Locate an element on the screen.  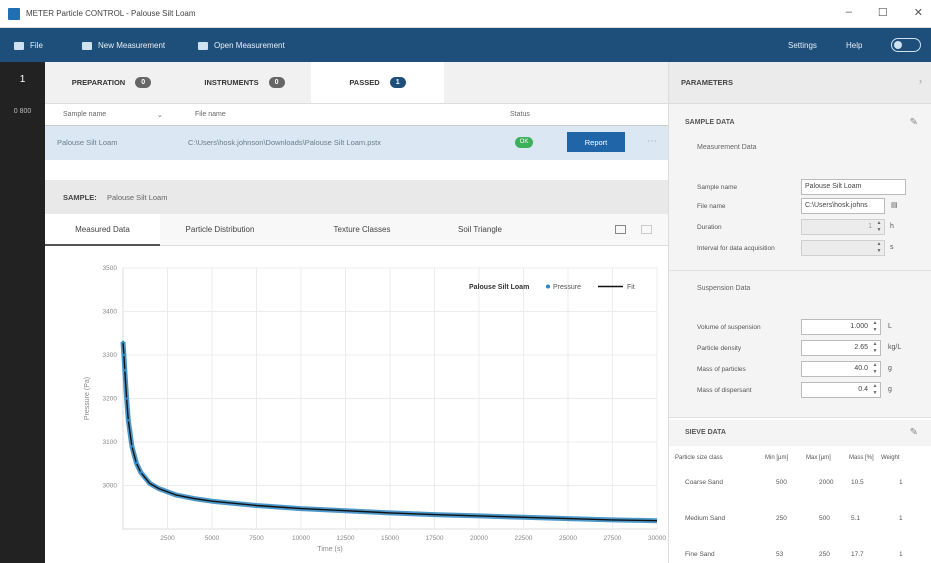
maximize-button: ☐ is located at coordinates (883, 12).